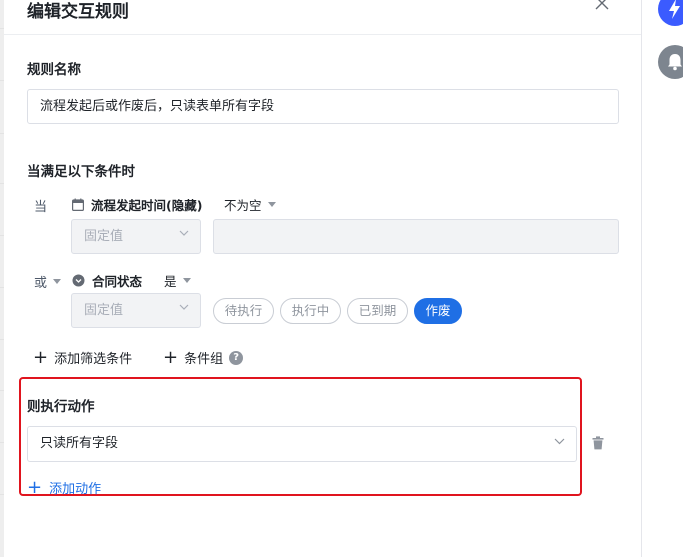 Image resolution: width=683 pixels, height=557 pixels. I want to click on condition-field-2: 合同状态, so click(107, 280).